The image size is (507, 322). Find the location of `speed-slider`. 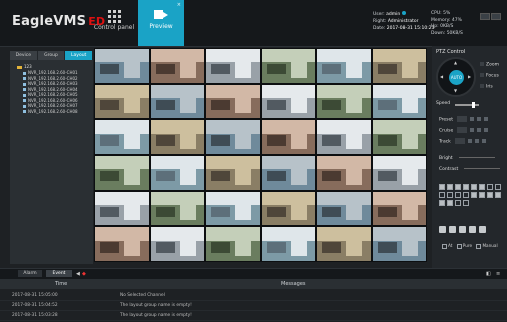

speed-slider is located at coordinates (467, 105).